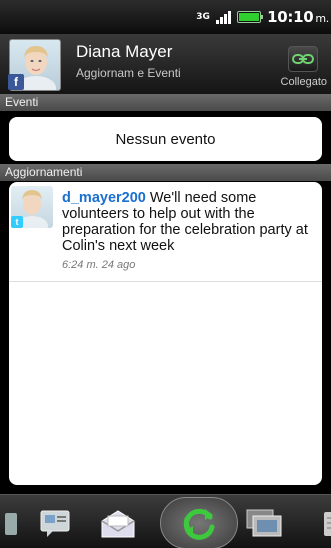 This screenshot has width=331, height=548. I want to click on facebook-icon: f, so click(16, 82).